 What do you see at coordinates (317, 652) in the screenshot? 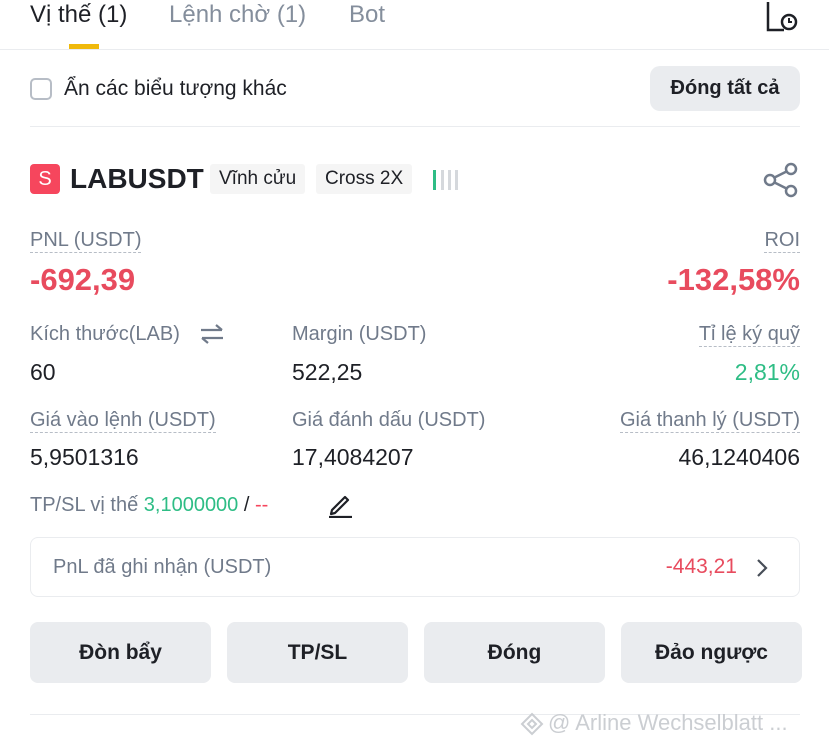
I see `tpsl-button: TP/SL` at bounding box center [317, 652].